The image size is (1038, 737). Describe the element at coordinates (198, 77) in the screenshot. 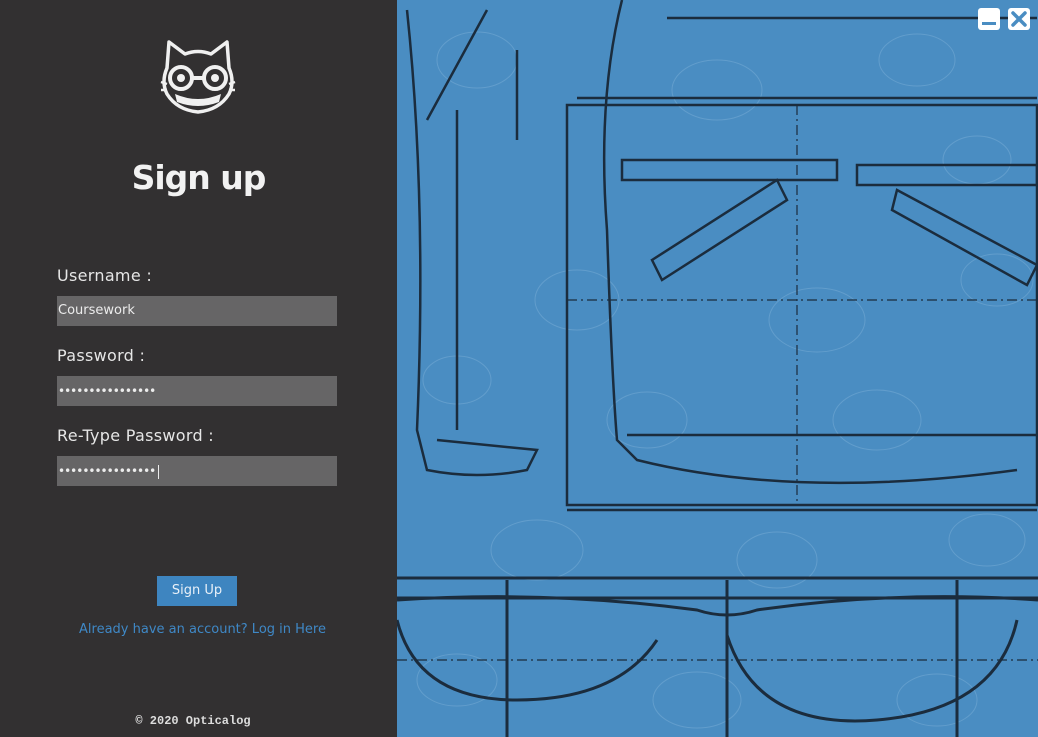

I see `cat-glasses-logo` at that location.